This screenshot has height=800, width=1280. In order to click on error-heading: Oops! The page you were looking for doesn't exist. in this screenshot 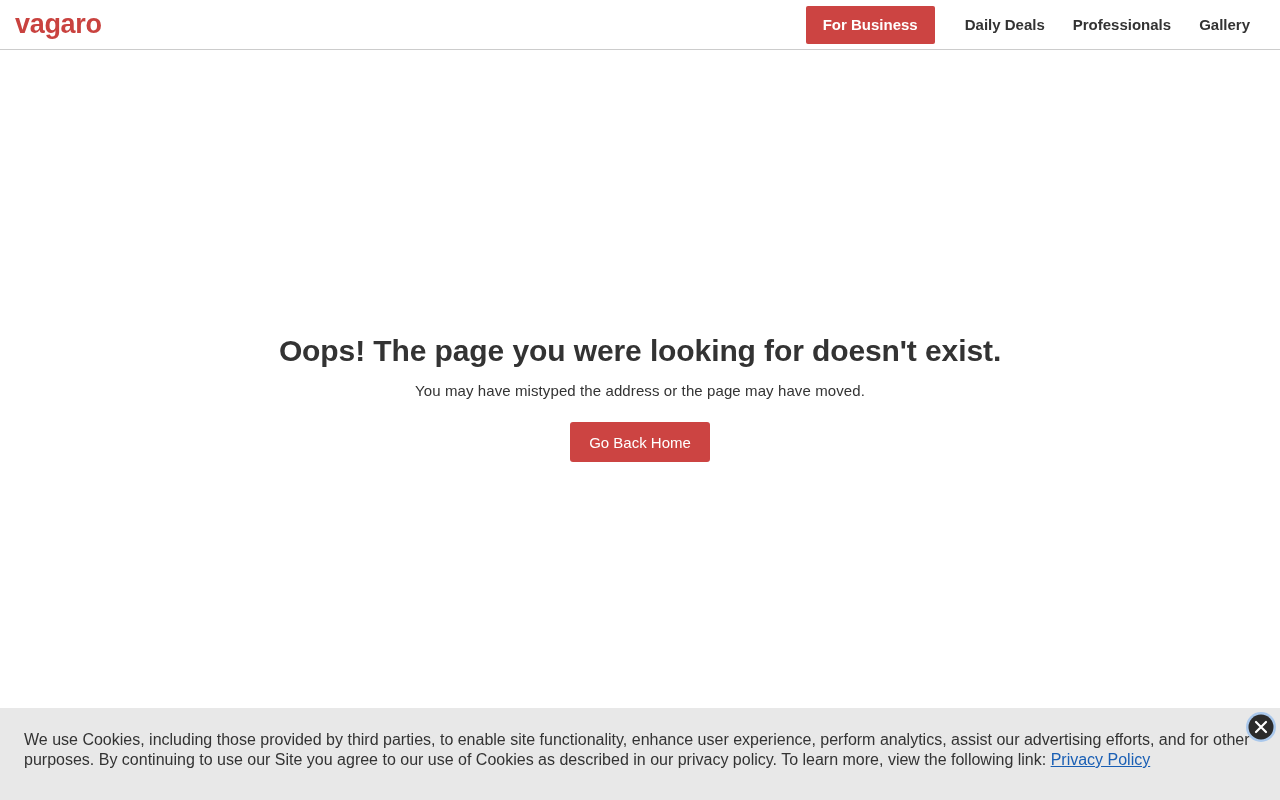, I will do `click(640, 351)`.